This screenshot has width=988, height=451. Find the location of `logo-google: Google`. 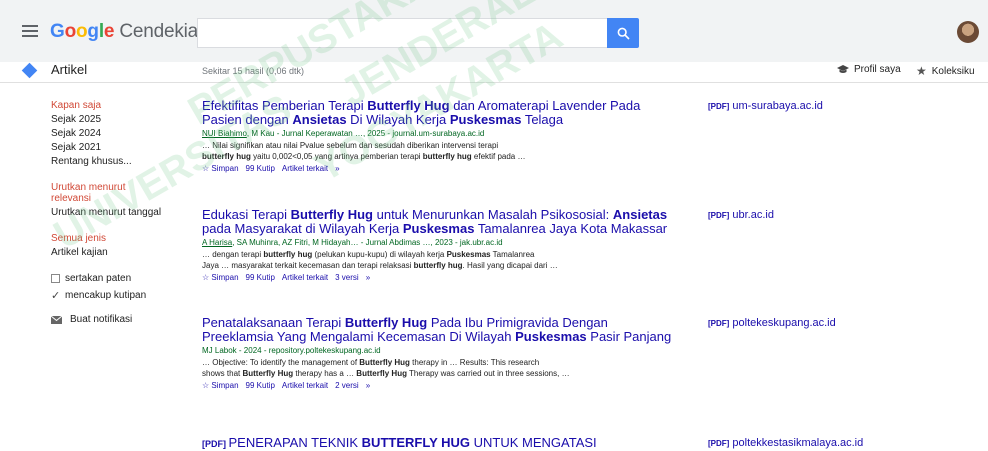

logo-google: Google is located at coordinates (82, 31).